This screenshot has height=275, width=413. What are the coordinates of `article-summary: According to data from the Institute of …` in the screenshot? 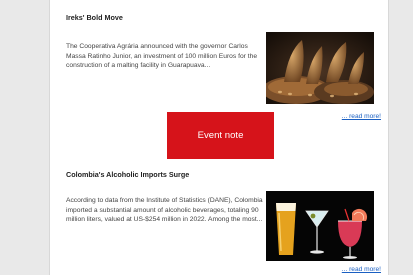 It's located at (164, 210).